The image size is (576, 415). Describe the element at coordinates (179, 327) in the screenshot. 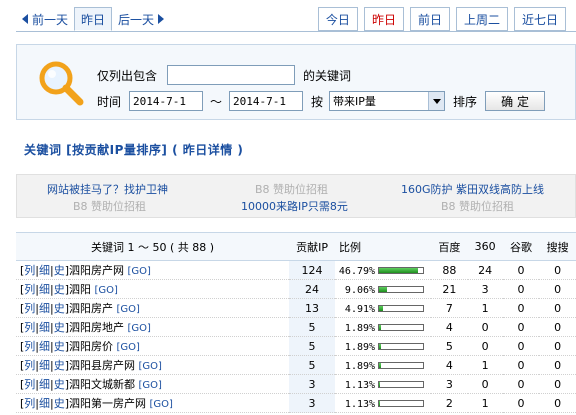

I see `keyword-cell: 泗阳房地产 [GO]` at that location.